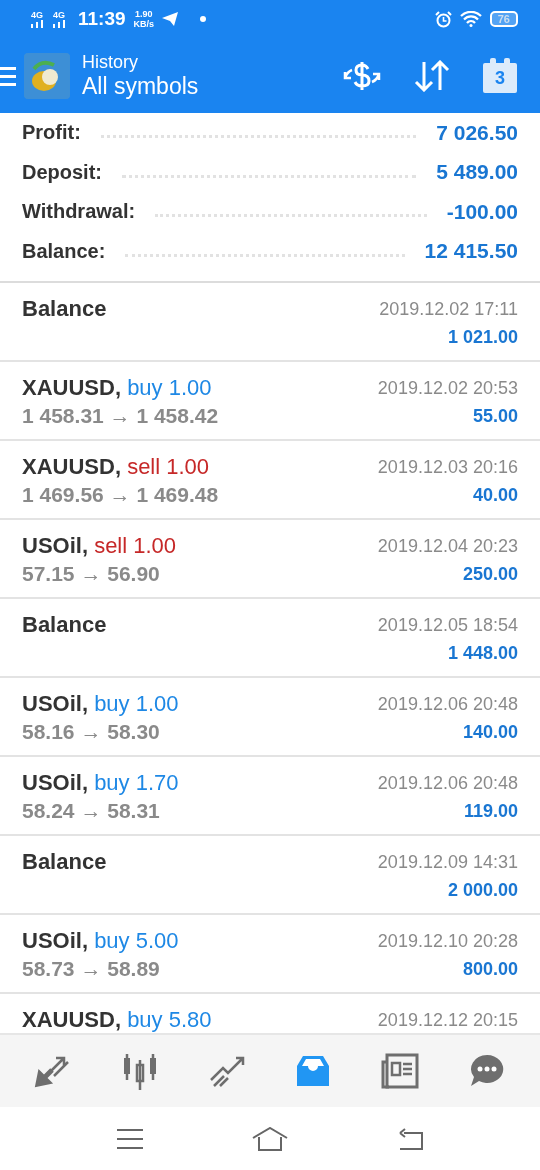 This screenshot has width=540, height=1170. What do you see at coordinates (443, 19) in the screenshot?
I see `alarm-clock-icon` at bounding box center [443, 19].